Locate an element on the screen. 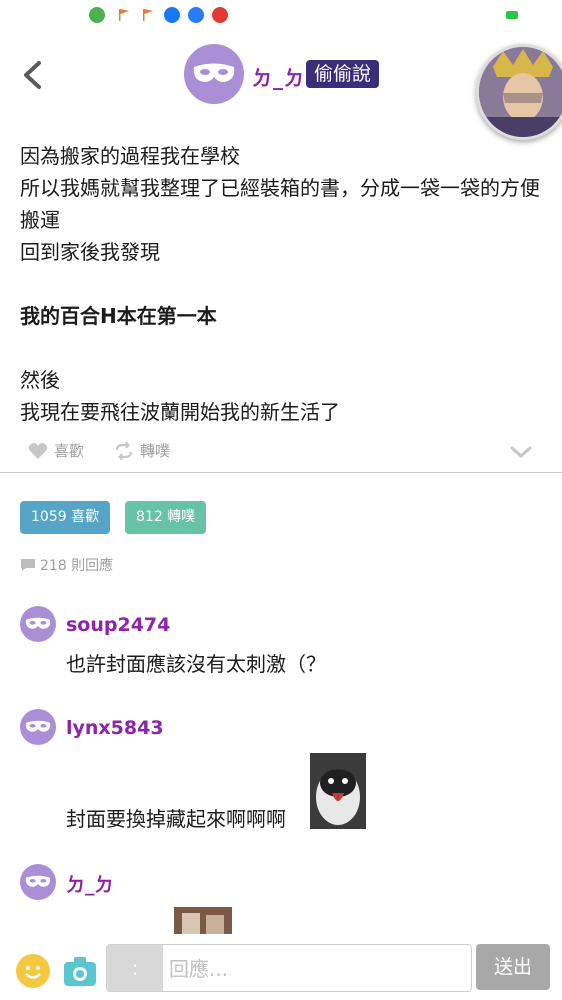 Image resolution: width=562 pixels, height=1000 pixels. comment-text: 封面要換掉藏起來啊啊啊 is located at coordinates (176, 819).